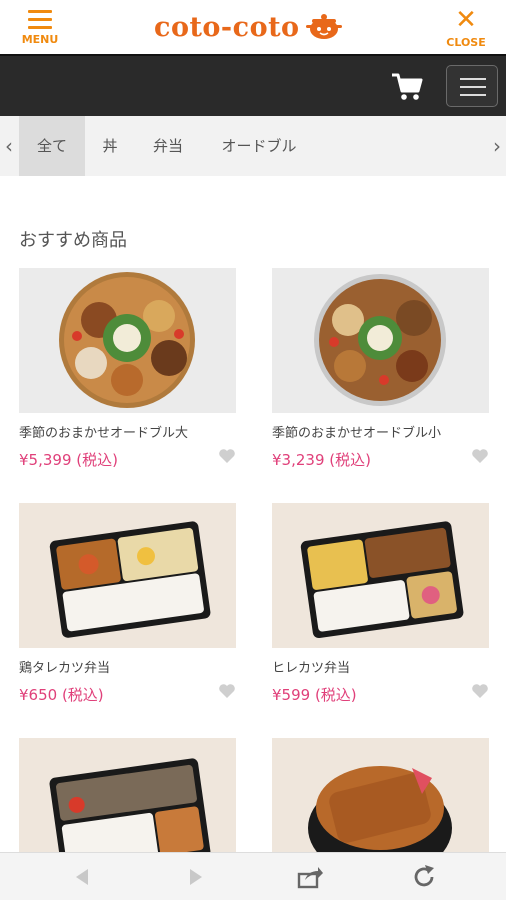  I want to click on close-button: ✕ CLOSE, so click(466, 27).